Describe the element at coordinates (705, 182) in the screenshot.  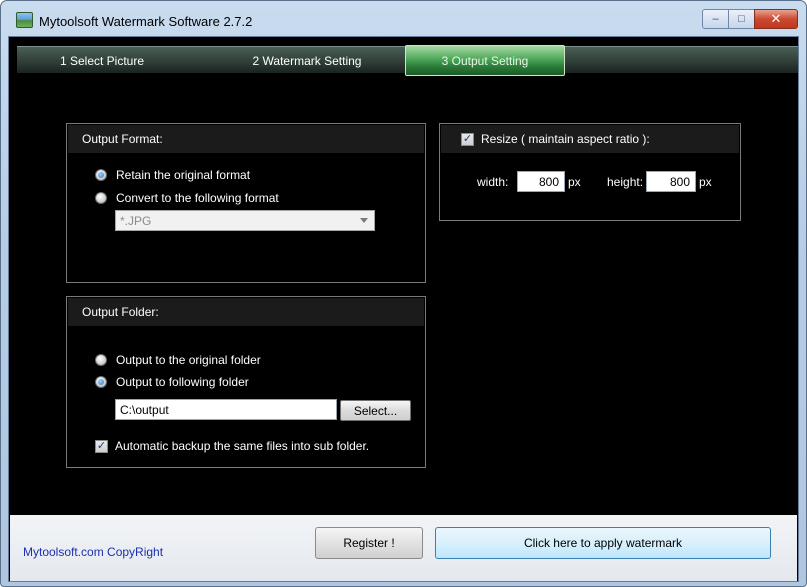
I see `height-unit: px` at that location.